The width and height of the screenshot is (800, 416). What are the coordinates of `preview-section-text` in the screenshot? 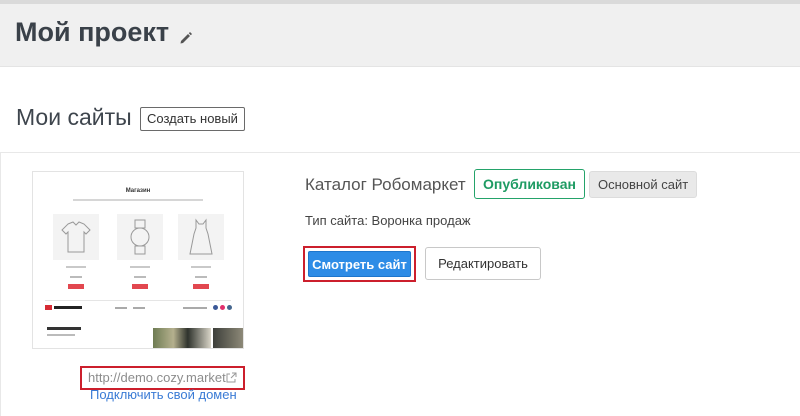 It's located at (61, 335).